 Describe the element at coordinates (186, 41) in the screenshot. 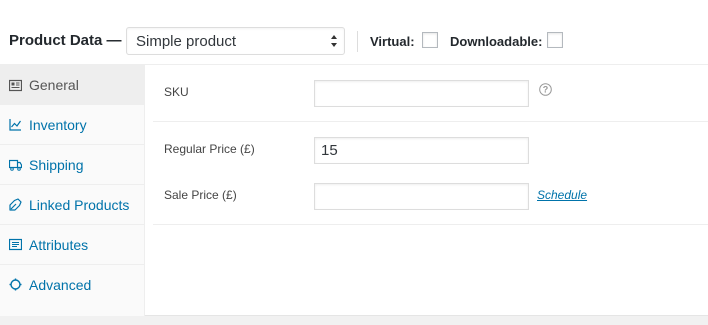

I see `product-type-value: Simple product` at that location.